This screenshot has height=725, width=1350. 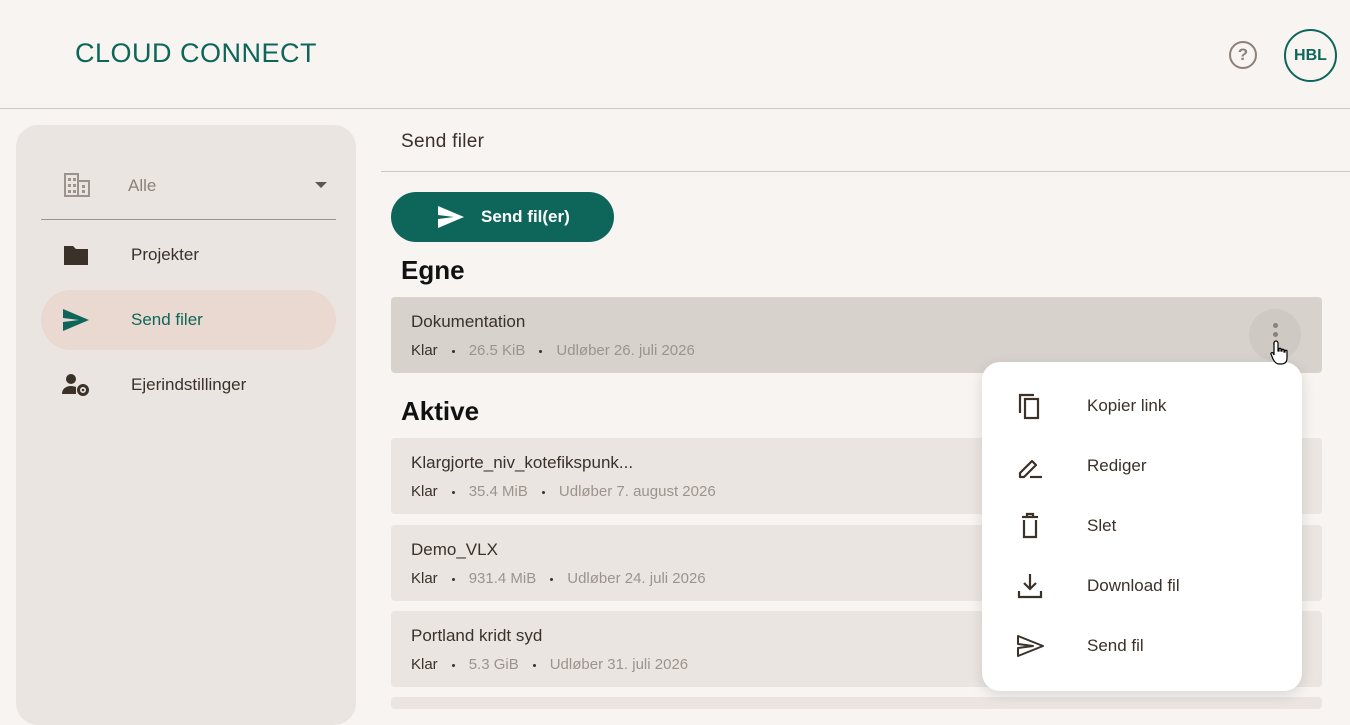 What do you see at coordinates (525, 216) in the screenshot?
I see `send-files-button-label: Send fil(er)` at bounding box center [525, 216].